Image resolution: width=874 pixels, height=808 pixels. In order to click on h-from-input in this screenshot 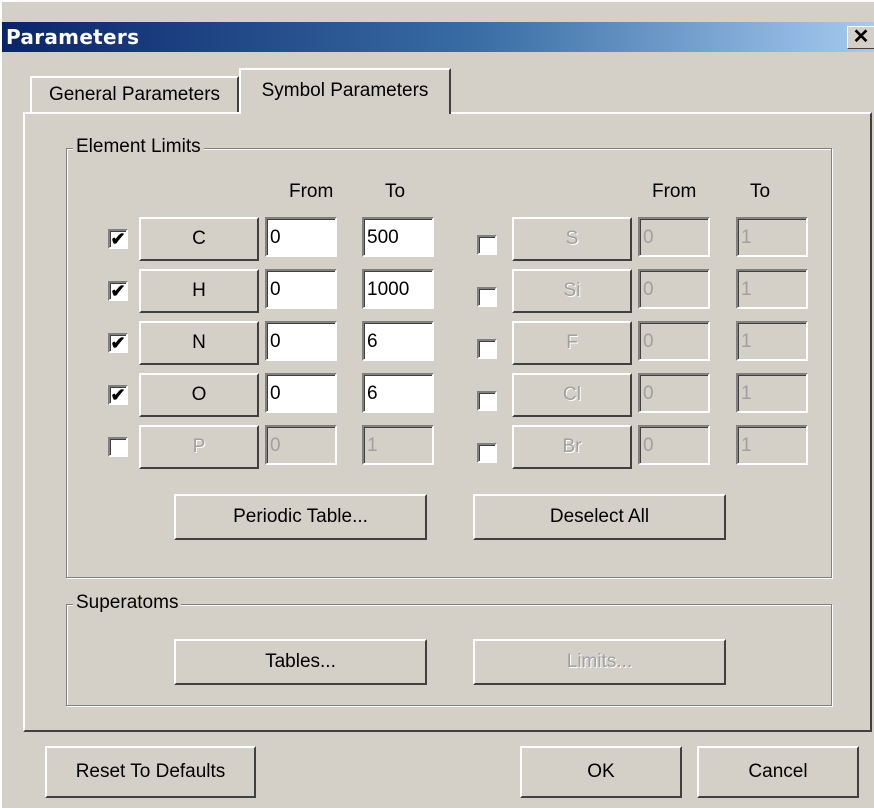, I will do `click(301, 289)`.